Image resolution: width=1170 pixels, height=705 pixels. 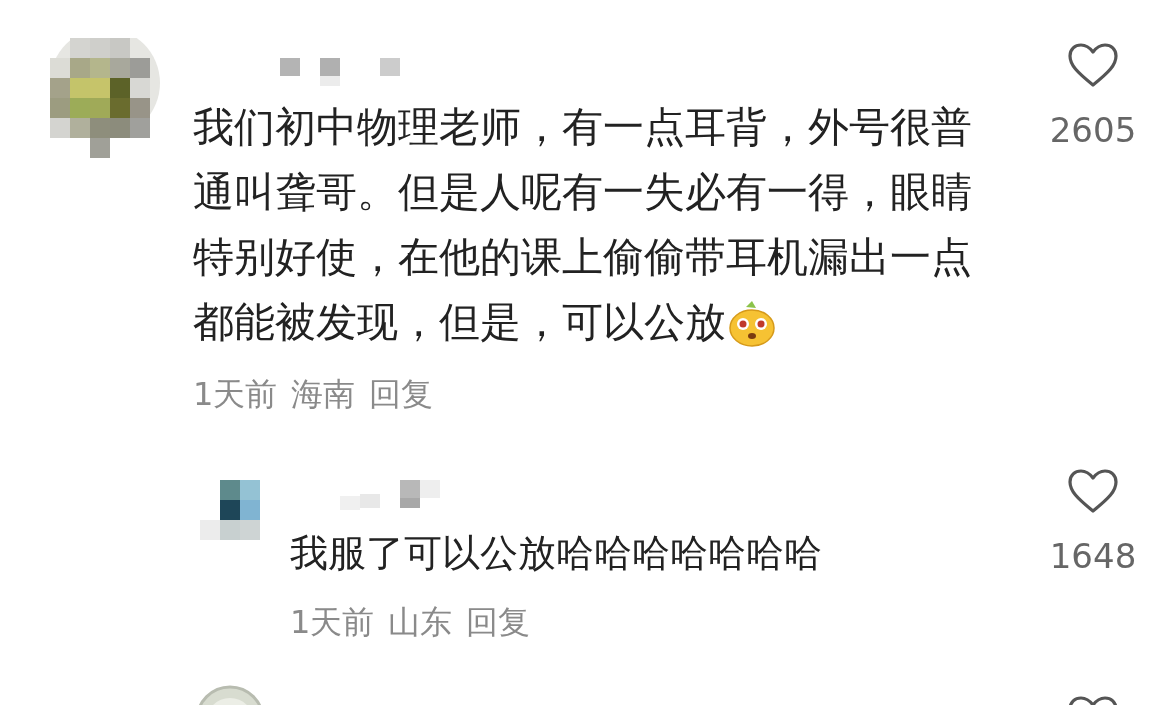 What do you see at coordinates (556, 553) in the screenshot?
I see `comment-text: 我服了可以公放哈哈哈哈哈哈哈` at bounding box center [556, 553].